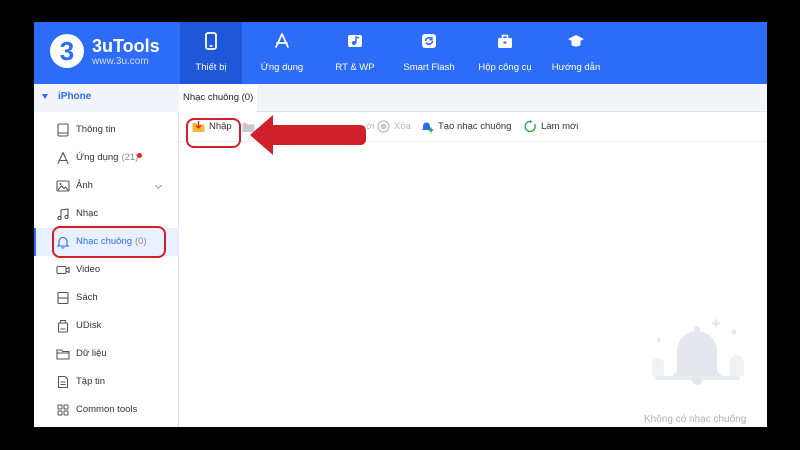 This screenshot has height=450, width=800. I want to click on sidebar-item-label: Thông tin, so click(96, 129).